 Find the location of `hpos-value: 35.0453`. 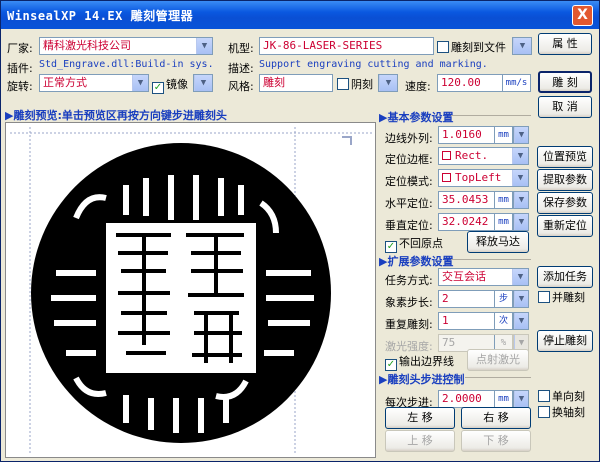

hpos-value: 35.0453 is located at coordinates (465, 199).